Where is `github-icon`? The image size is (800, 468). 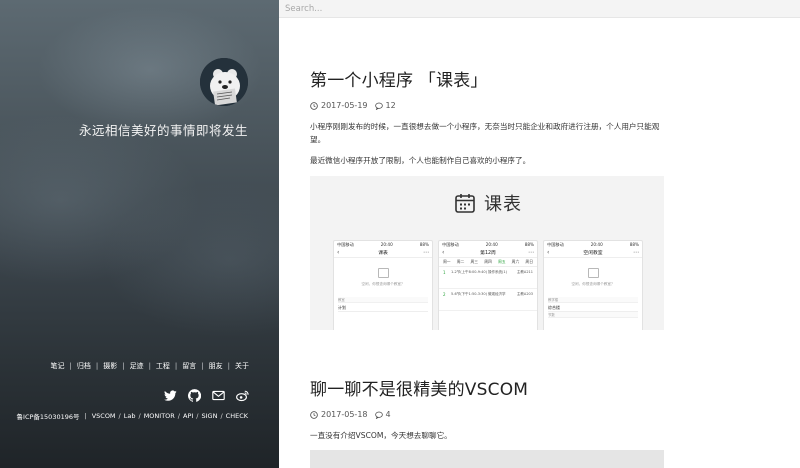 github-icon is located at coordinates (194, 395).